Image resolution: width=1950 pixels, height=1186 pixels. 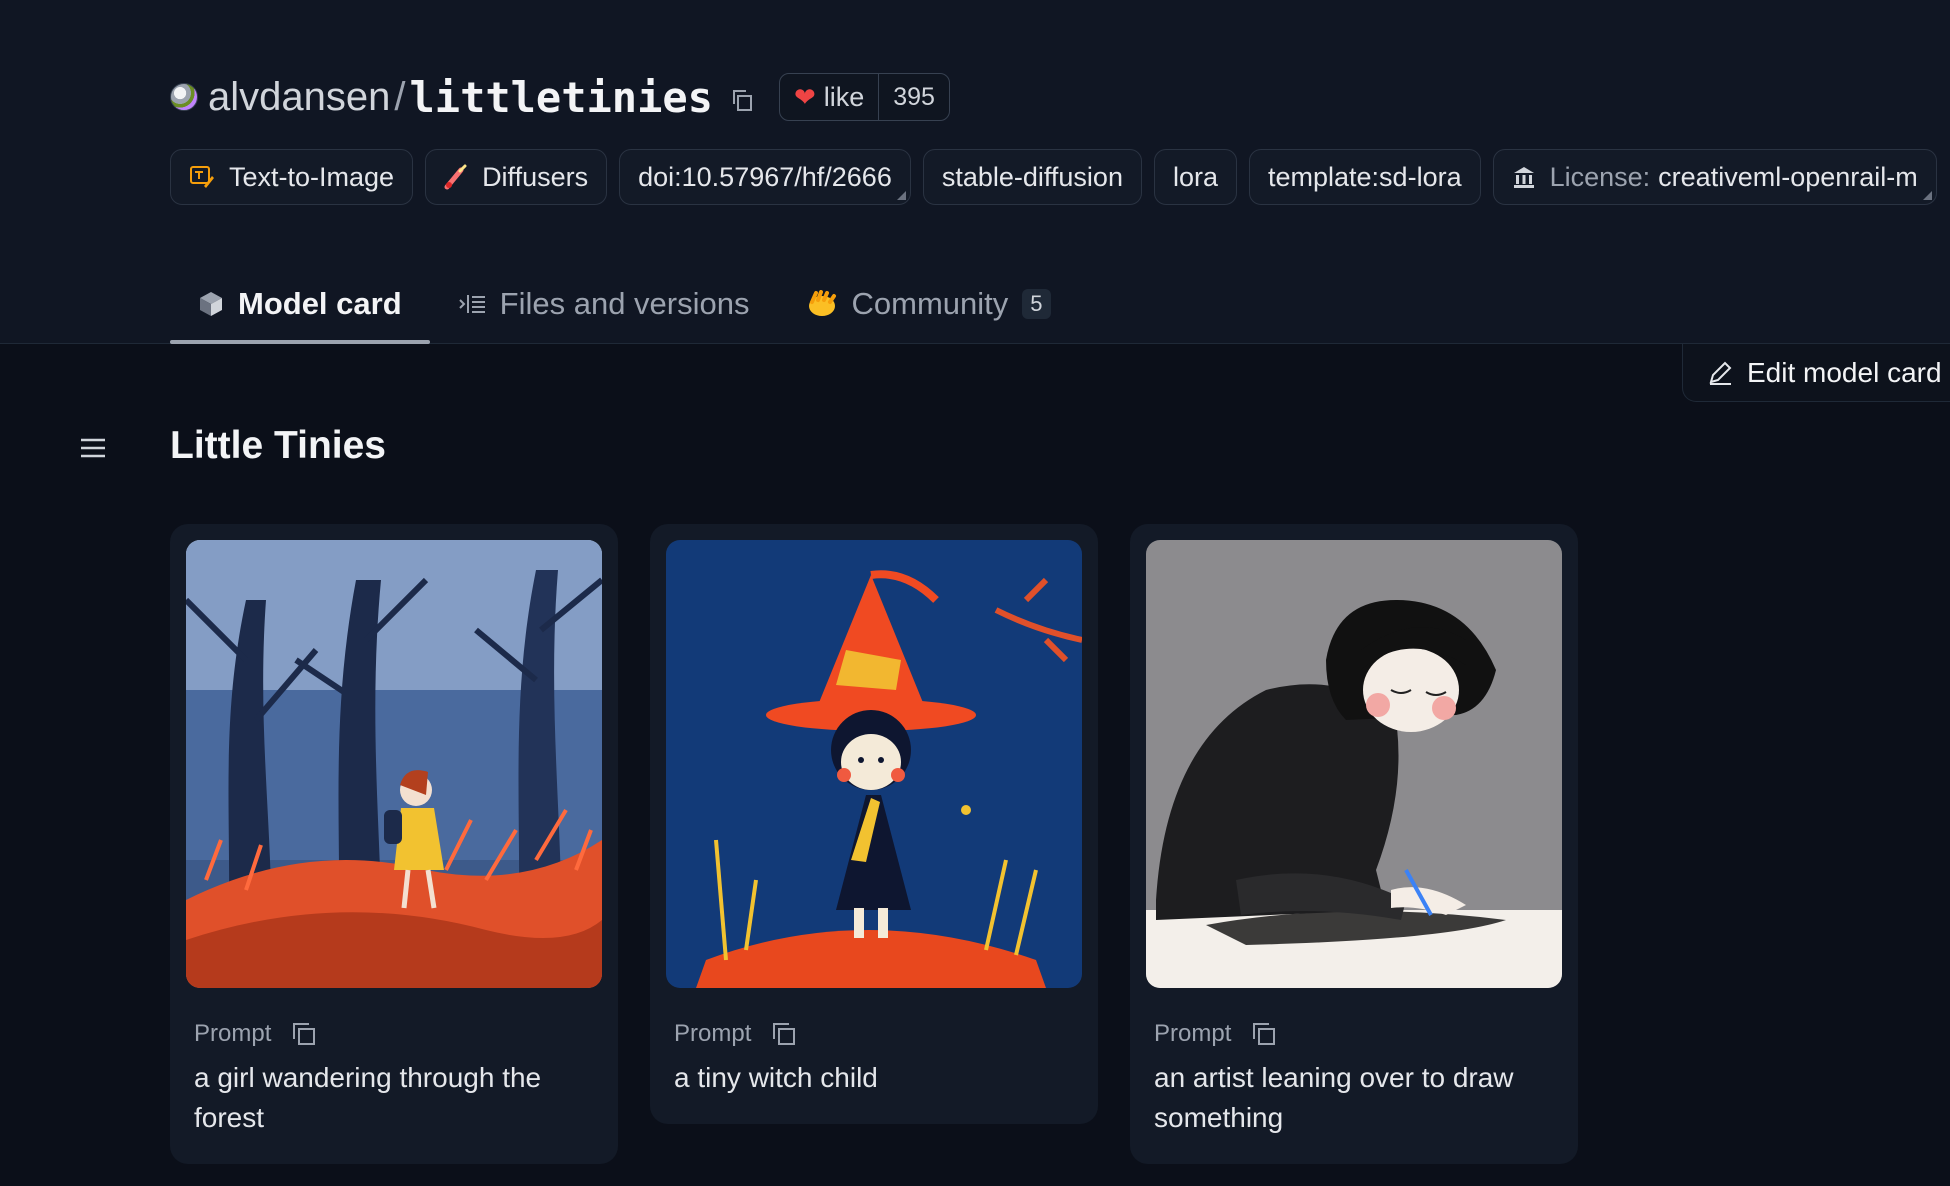 What do you see at coordinates (278, 445) in the screenshot?
I see `page-title: Little Tinies` at bounding box center [278, 445].